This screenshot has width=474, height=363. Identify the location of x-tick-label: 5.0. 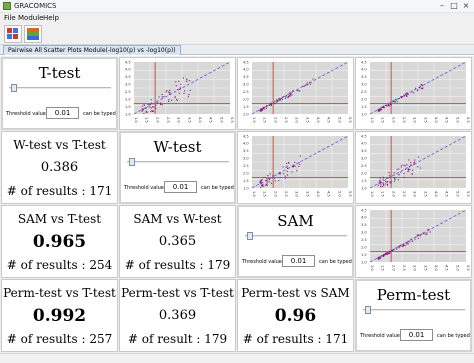
(339, 194).